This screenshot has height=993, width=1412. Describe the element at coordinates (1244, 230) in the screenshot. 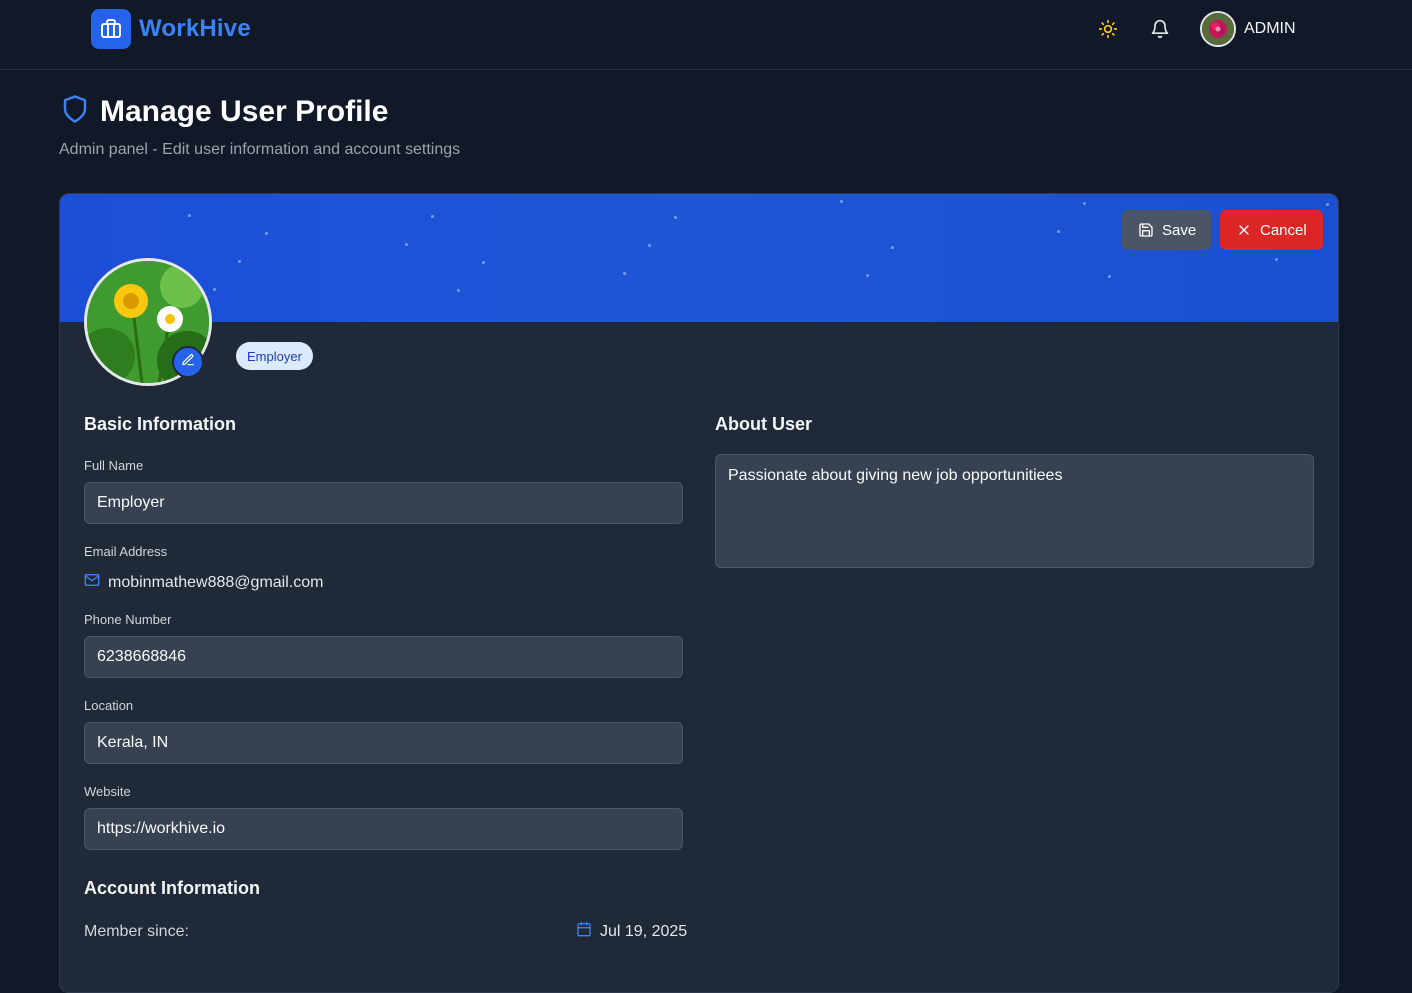

I see `close-icon` at that location.